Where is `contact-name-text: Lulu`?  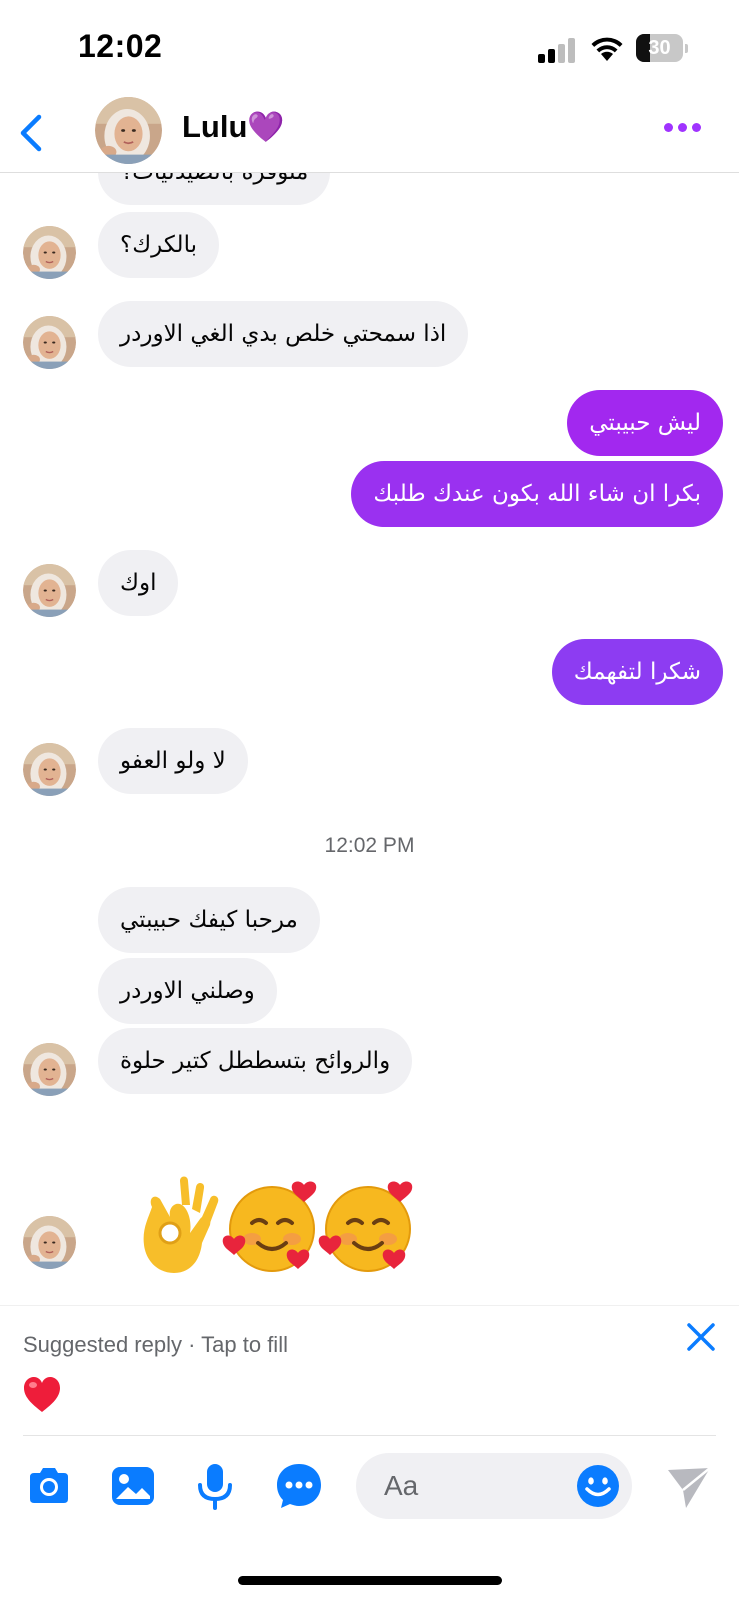 contact-name-text: Lulu is located at coordinates (215, 126).